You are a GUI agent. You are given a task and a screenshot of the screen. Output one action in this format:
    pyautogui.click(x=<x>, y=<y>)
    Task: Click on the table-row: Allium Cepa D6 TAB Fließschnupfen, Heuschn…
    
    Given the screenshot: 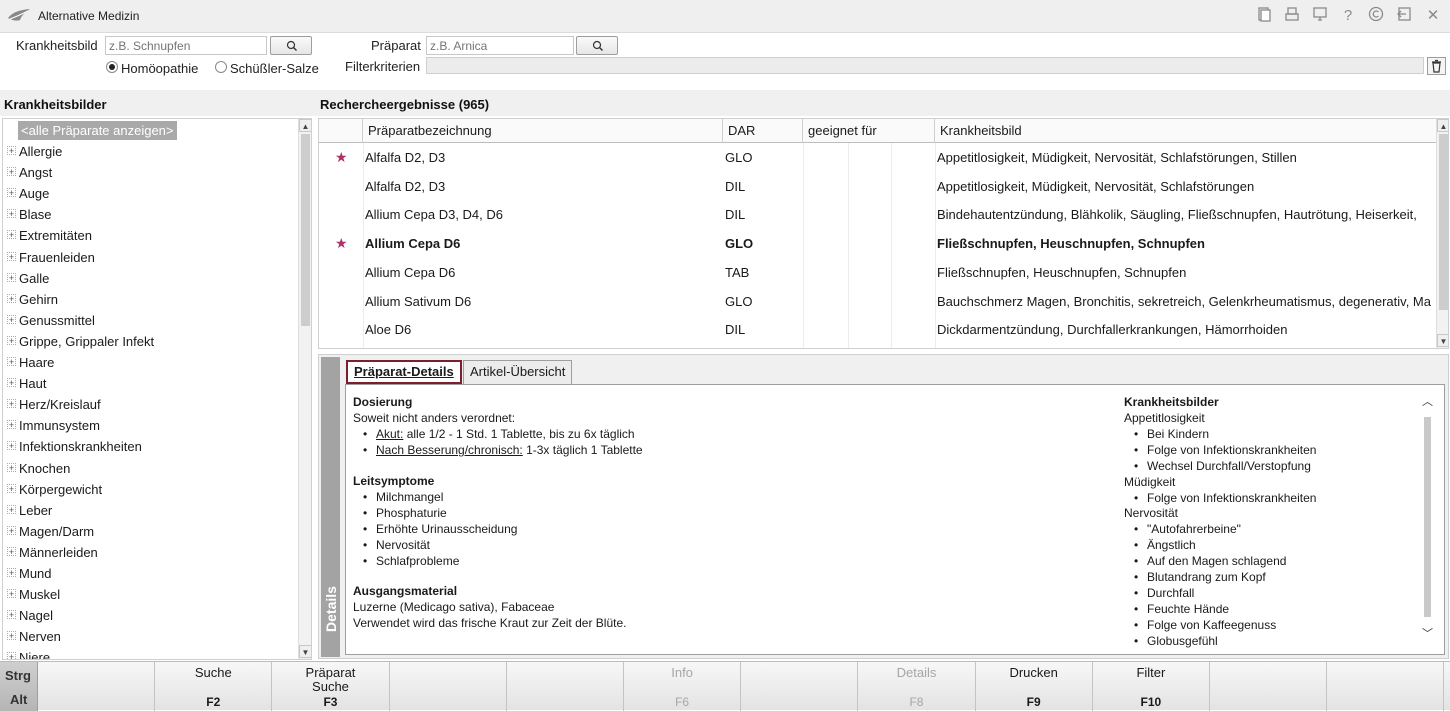 What is the action you would take?
    pyautogui.click(x=878, y=272)
    